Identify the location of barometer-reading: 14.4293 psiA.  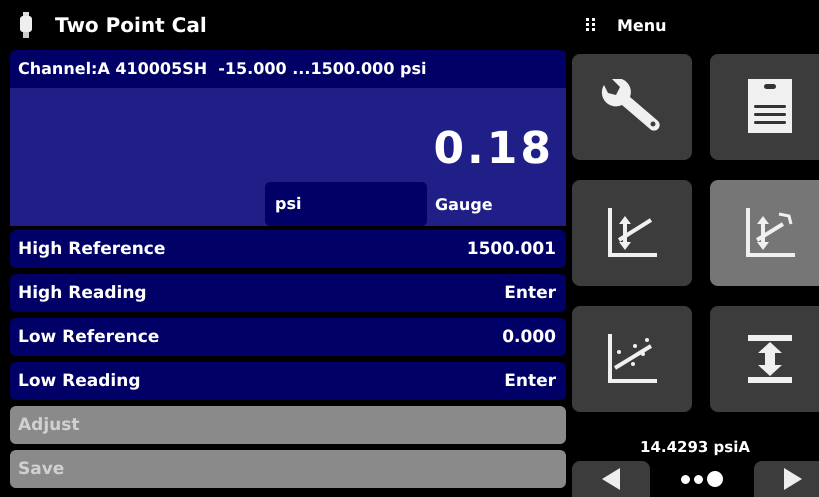
(695, 447).